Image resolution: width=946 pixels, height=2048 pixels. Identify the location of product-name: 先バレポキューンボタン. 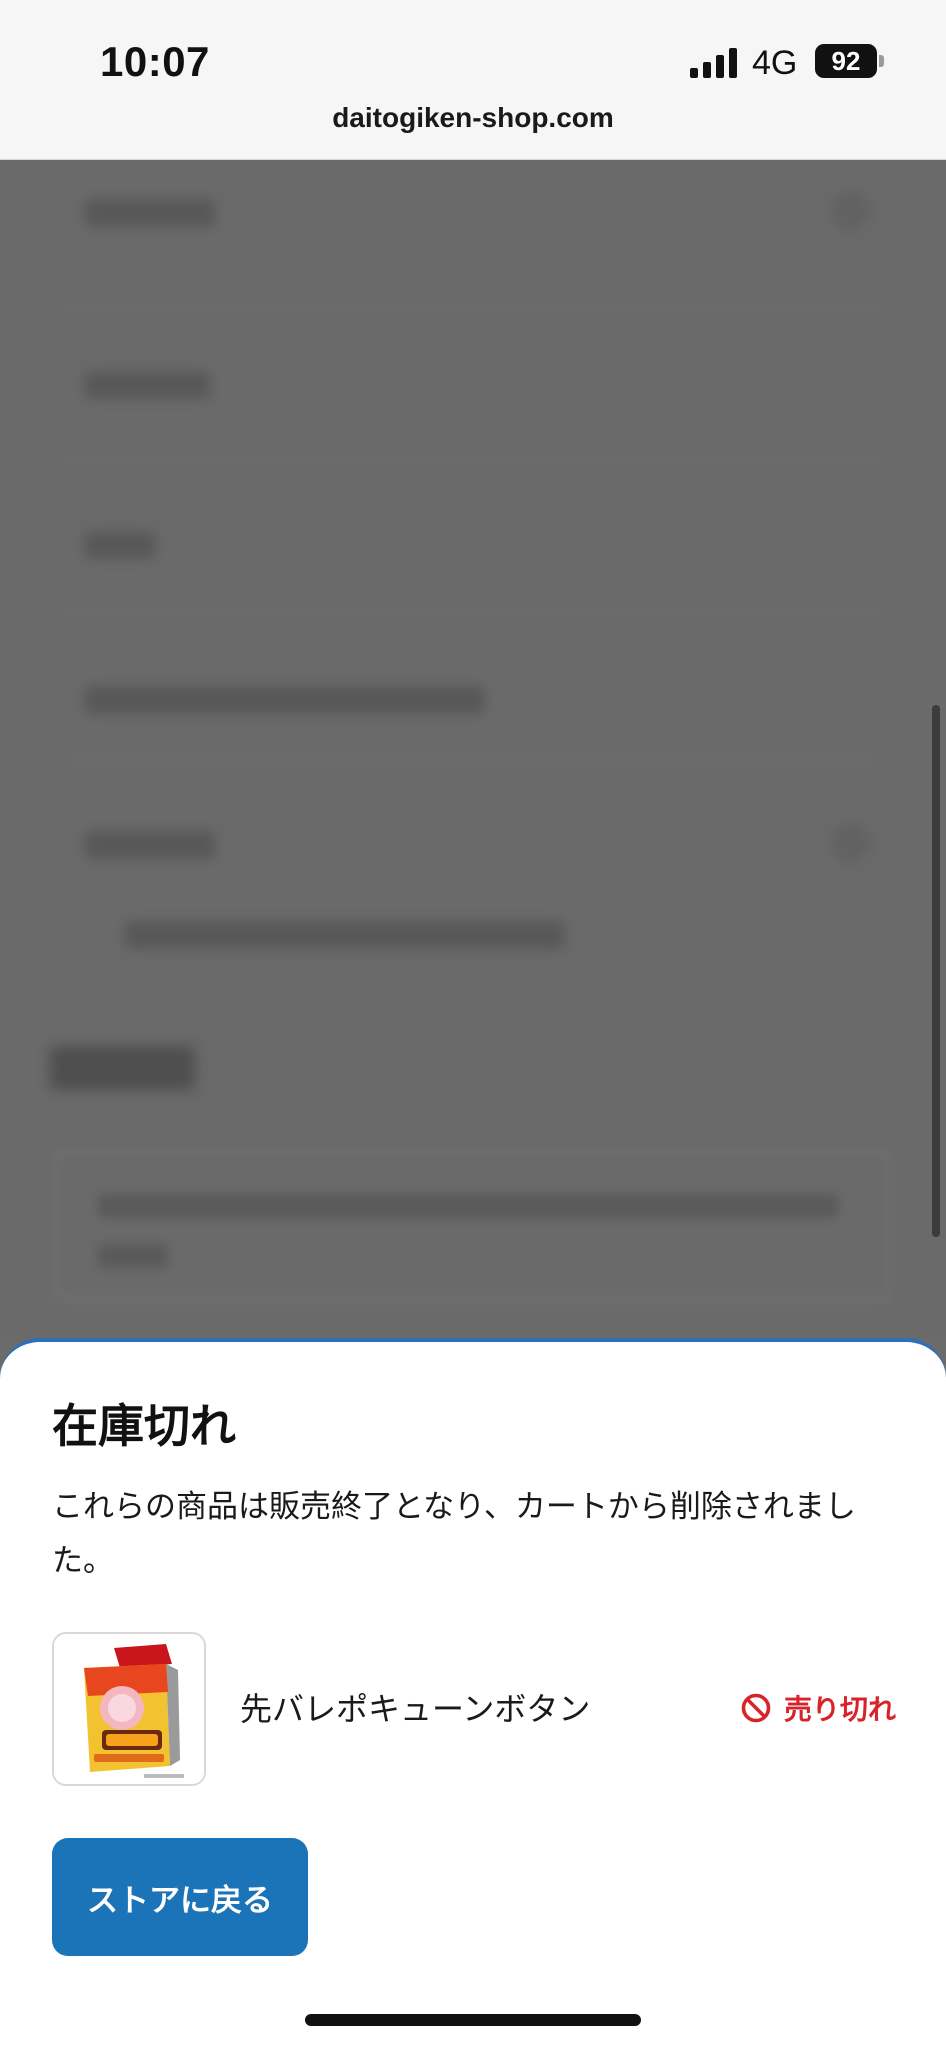
(415, 1709).